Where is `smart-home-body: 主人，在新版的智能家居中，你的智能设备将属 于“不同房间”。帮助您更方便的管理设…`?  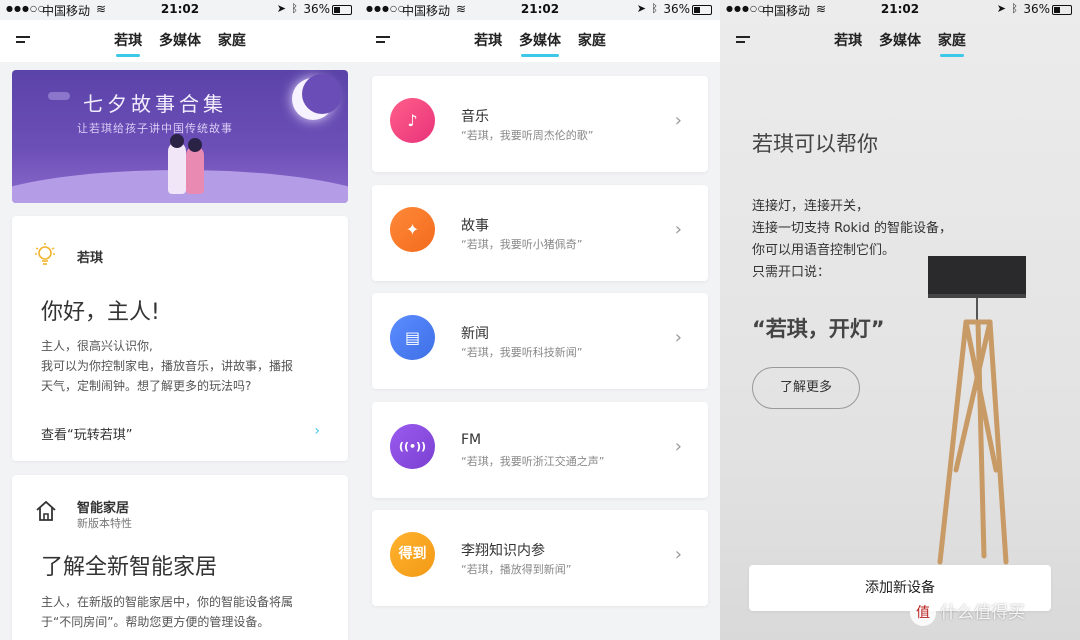
smart-home-body: 主人，在新版的智能家居中，你的智能设备将属 于“不同房间”。帮助您更方便的管理设… is located at coordinates (183, 612).